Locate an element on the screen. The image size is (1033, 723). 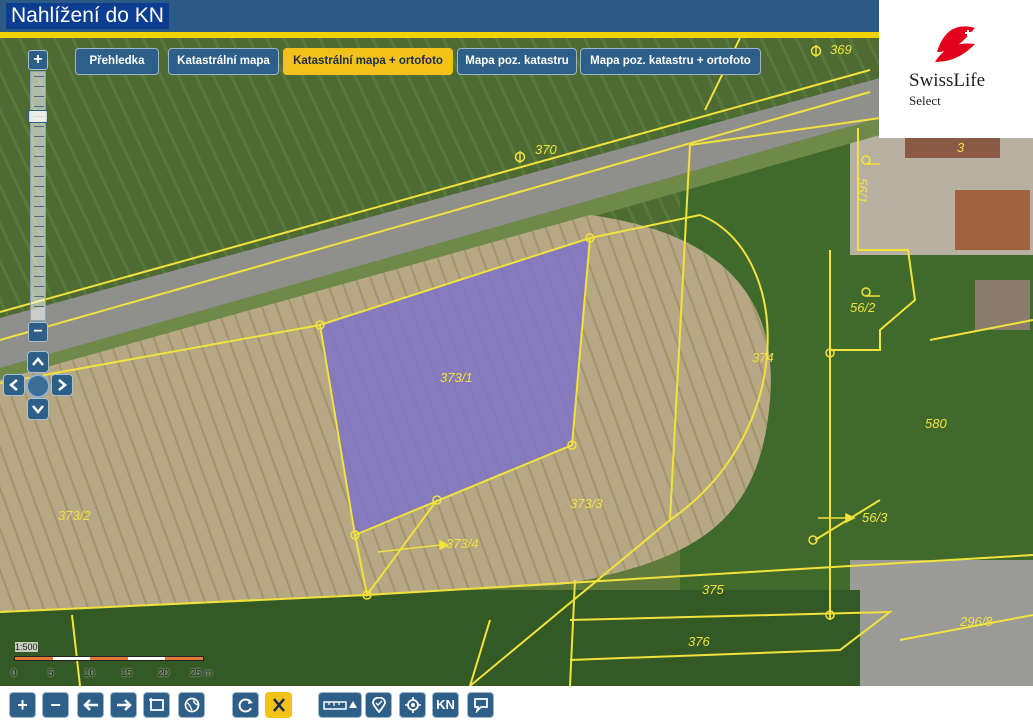
locate-button is located at coordinates (412, 705).